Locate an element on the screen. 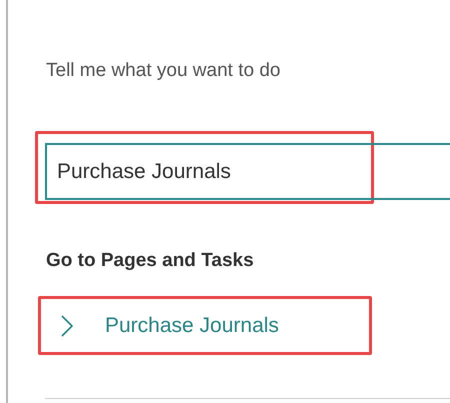 This screenshot has width=450, height=403. panel-prompt: Tell me what you want to do is located at coordinates (164, 71).